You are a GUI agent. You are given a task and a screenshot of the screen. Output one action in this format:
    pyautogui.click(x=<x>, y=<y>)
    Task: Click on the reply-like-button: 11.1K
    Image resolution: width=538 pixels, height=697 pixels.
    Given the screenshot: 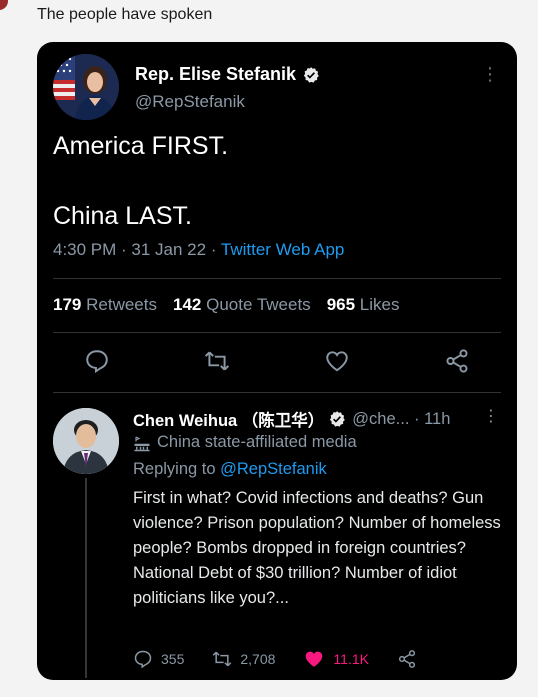 What is the action you would take?
    pyautogui.click(x=336, y=659)
    